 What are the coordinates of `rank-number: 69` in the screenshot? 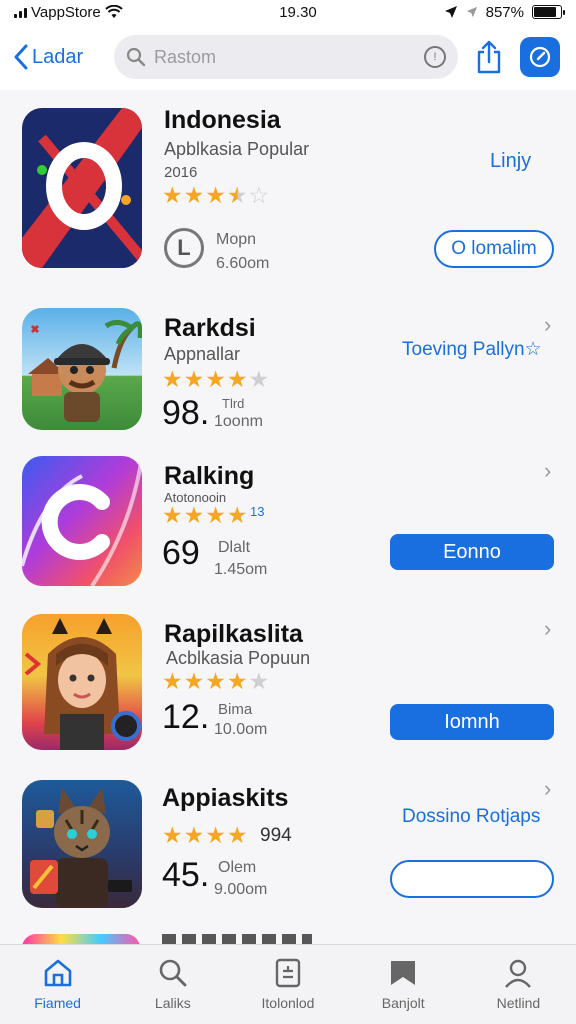 It's located at (181, 553).